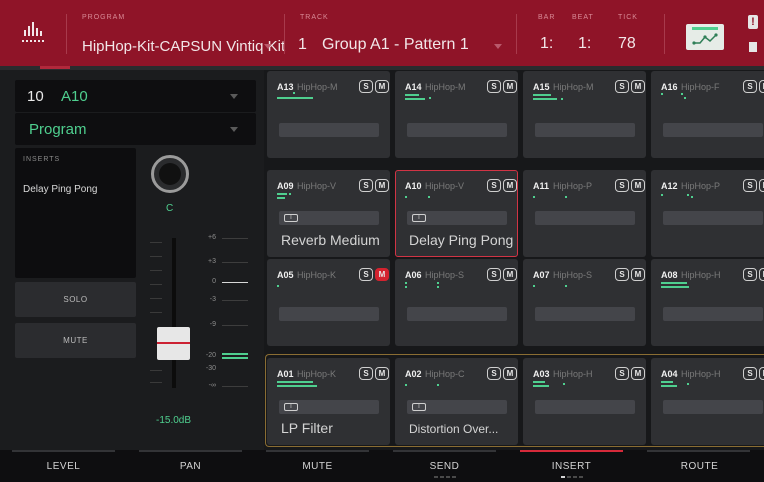  What do you see at coordinates (235, 354) in the screenshot?
I see `level-meter` at bounding box center [235, 354].